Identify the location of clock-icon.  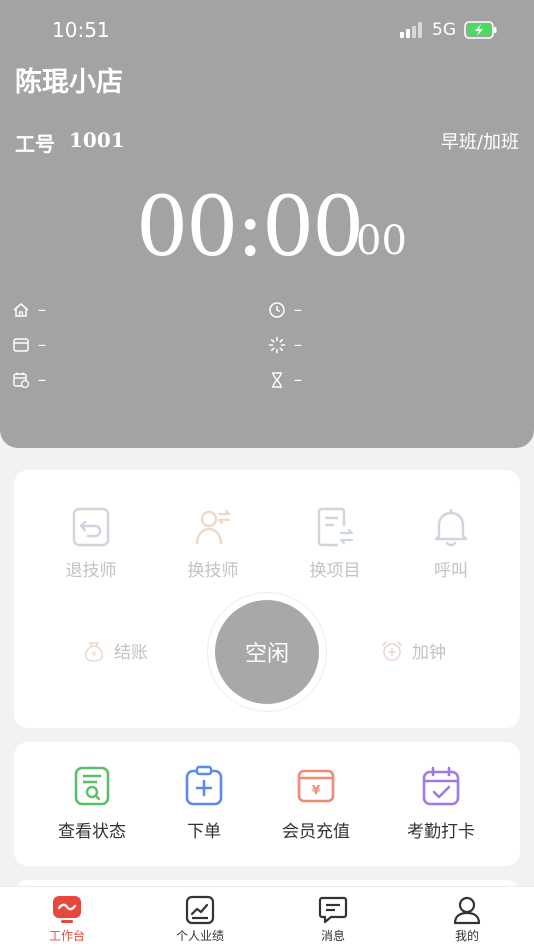
(277, 309).